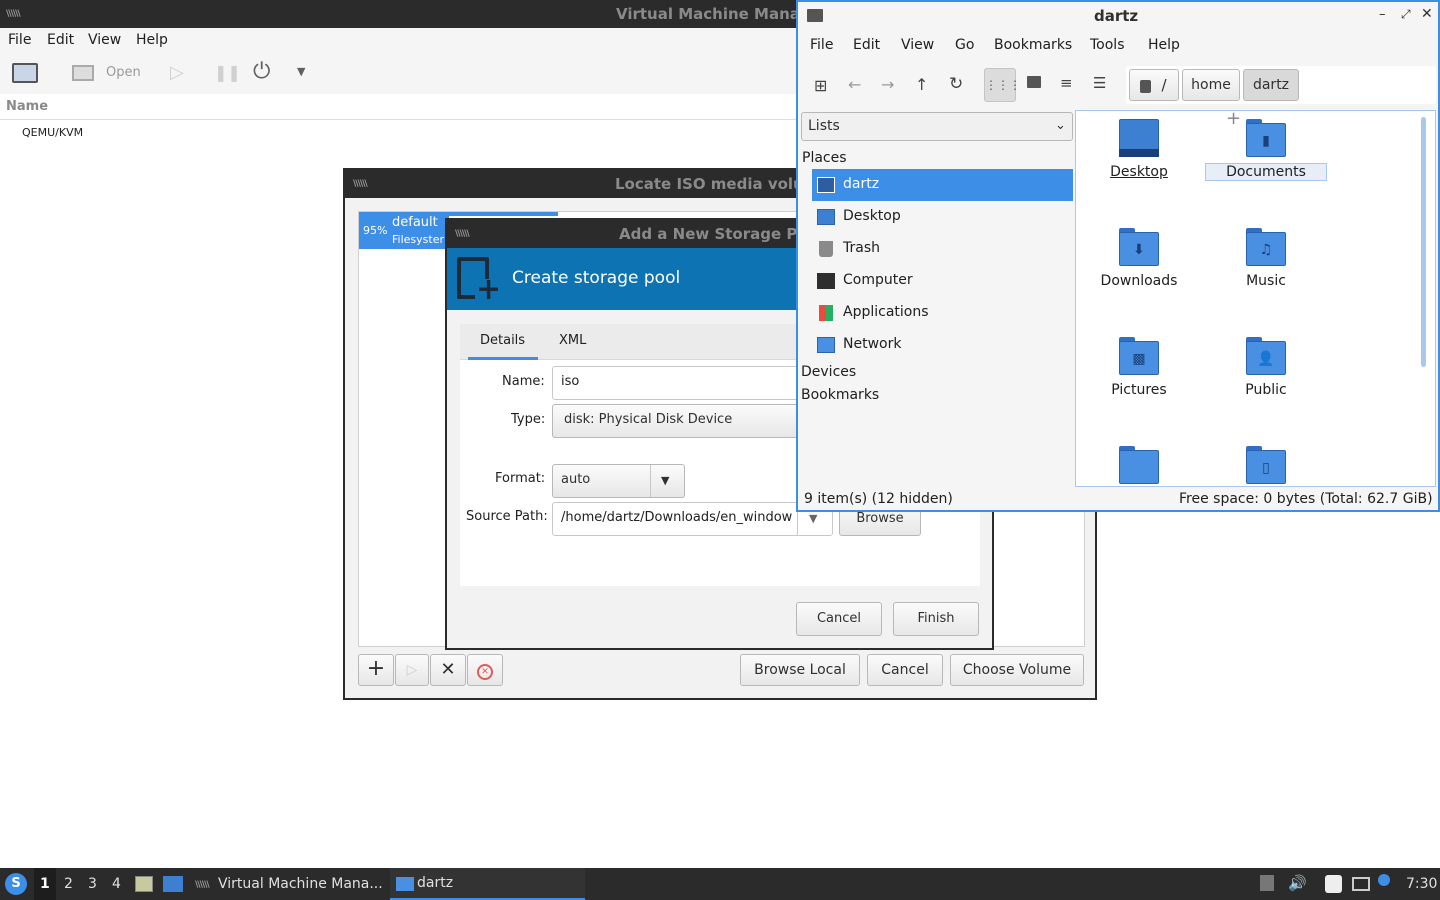 The height and width of the screenshot is (900, 1440). What do you see at coordinates (60, 40) in the screenshot?
I see `vmm-menu-edit: Edit` at bounding box center [60, 40].